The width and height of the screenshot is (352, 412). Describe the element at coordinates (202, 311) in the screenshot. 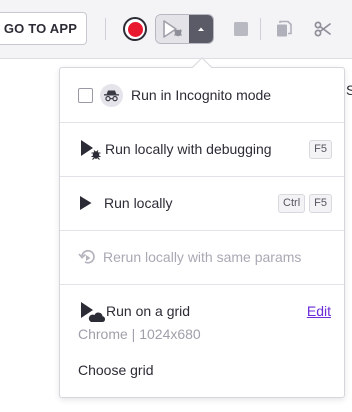

I see `menu-item-run-grid: Run on a grid Edit` at that location.